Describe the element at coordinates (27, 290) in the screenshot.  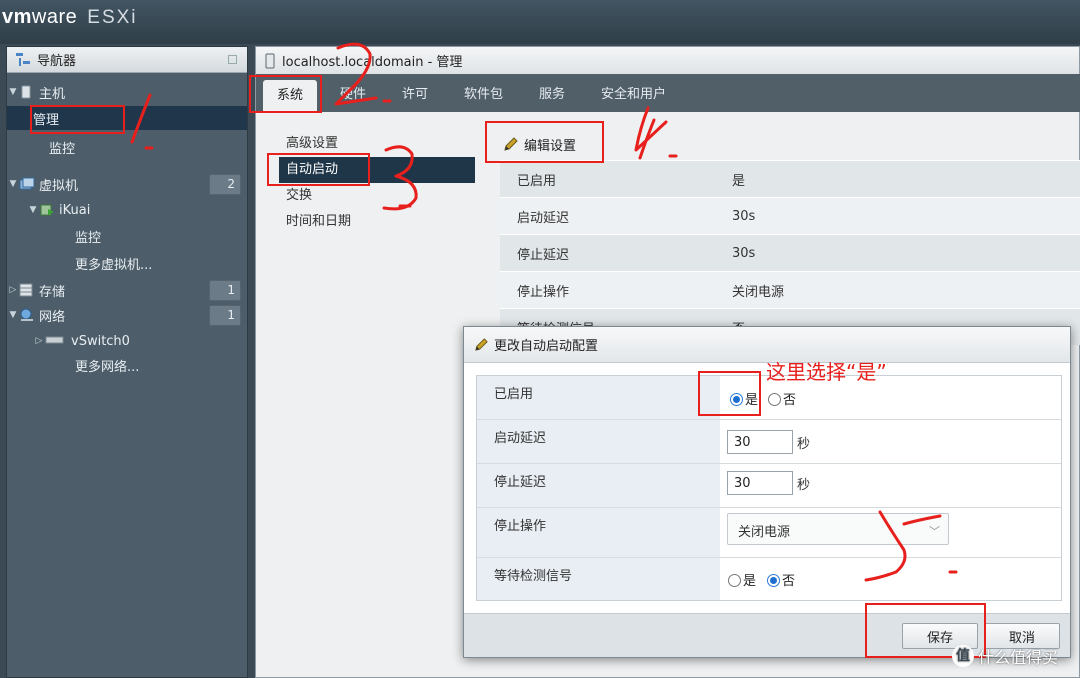
I see `storage-icon` at that location.